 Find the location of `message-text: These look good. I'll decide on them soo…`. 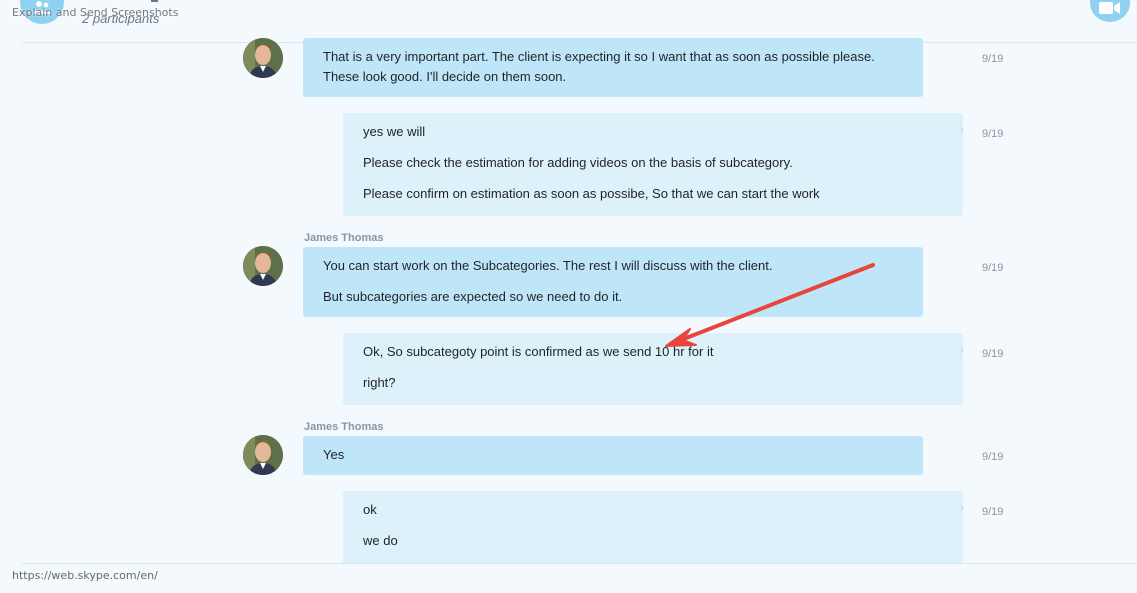

message-text: These look good. I'll decide on them soo… is located at coordinates (445, 76).